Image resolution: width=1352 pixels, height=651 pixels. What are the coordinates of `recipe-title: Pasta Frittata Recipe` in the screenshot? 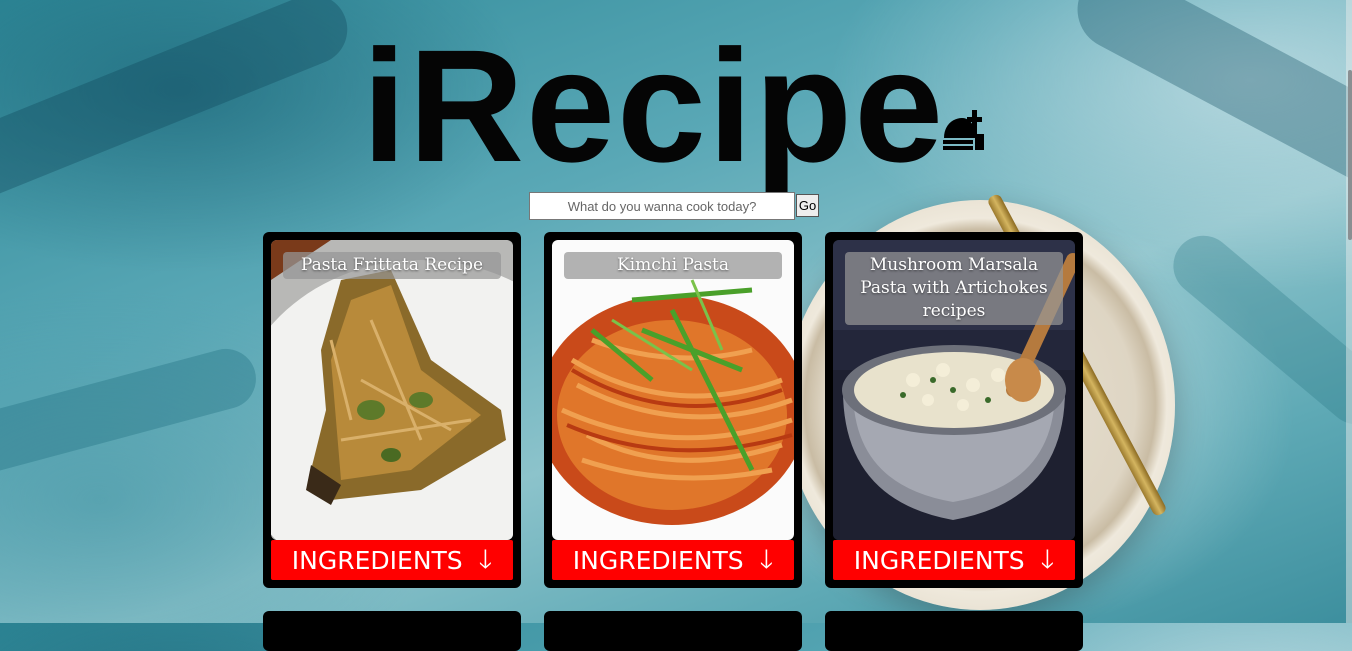 It's located at (392, 265).